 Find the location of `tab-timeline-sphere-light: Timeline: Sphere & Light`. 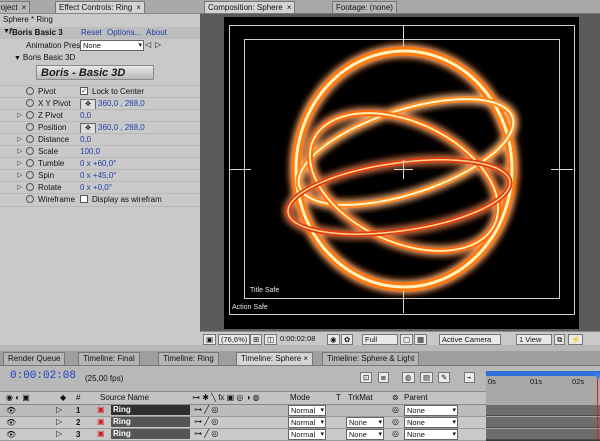

tab-timeline-sphere-light: Timeline: Sphere & Light is located at coordinates (371, 358).